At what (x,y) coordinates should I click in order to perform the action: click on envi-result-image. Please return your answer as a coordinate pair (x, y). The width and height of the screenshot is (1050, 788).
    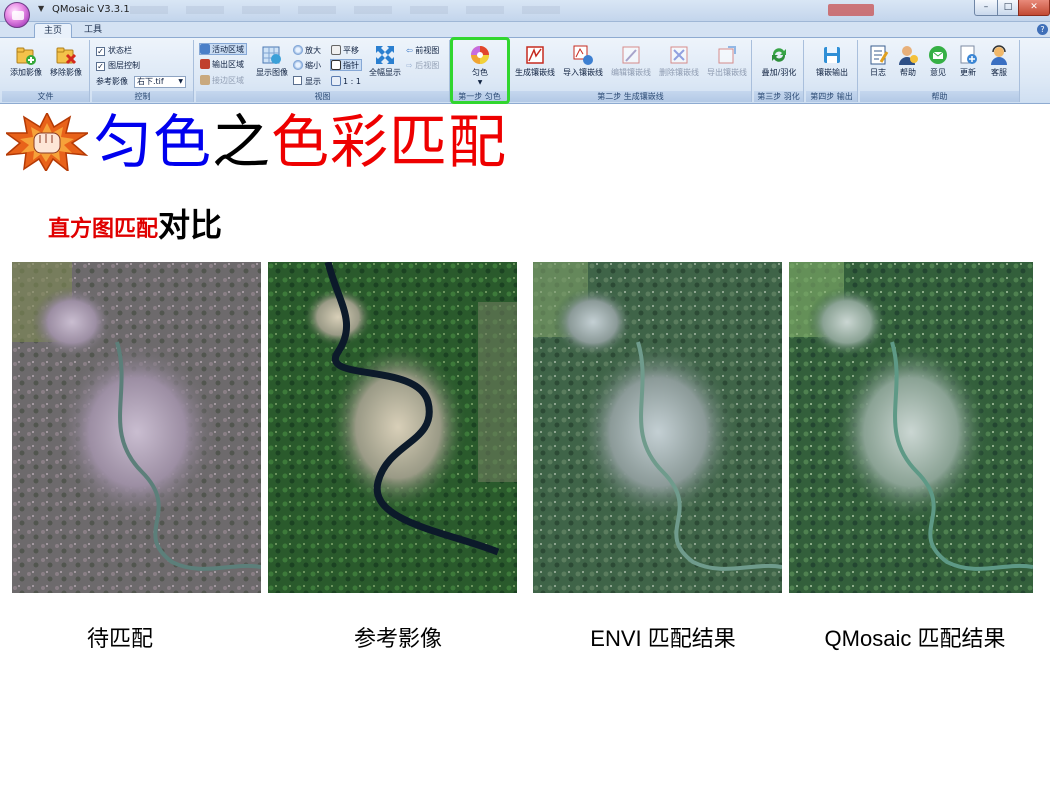
    Looking at the image, I should click on (657, 427).